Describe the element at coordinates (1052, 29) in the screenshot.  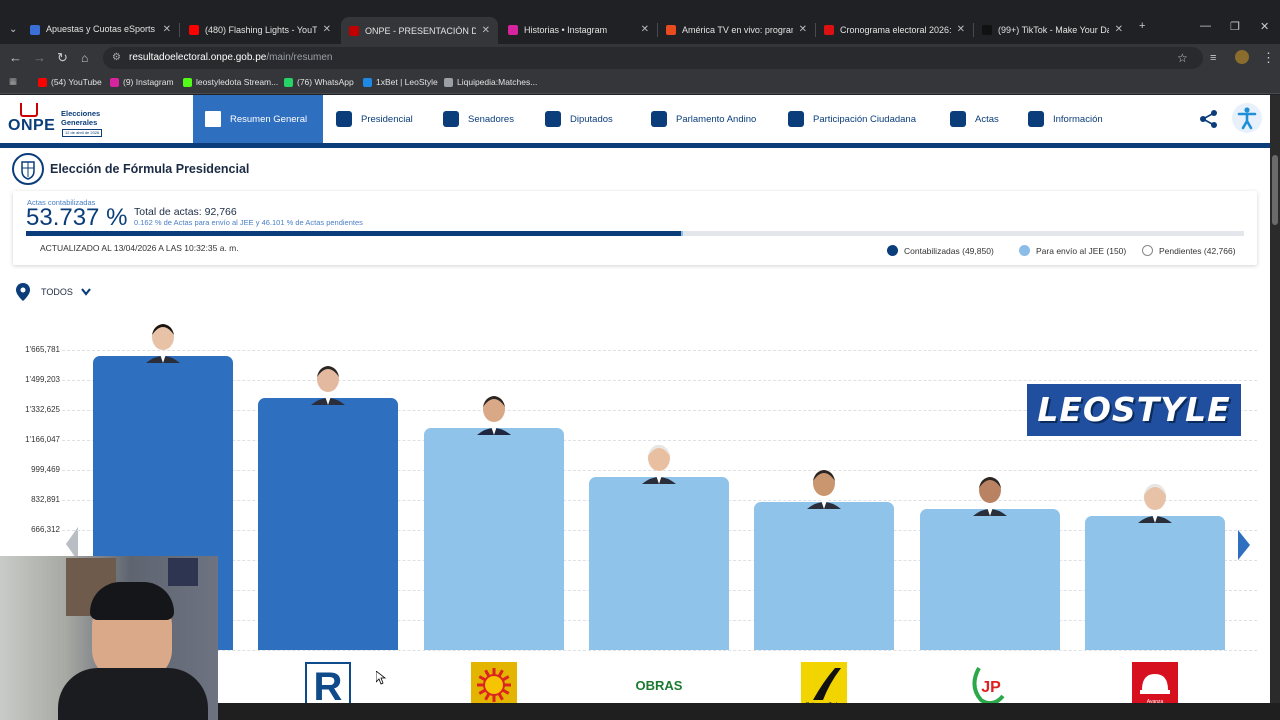
I see `browser-tab: (99+) TikTok - Make Your Day ✕` at that location.